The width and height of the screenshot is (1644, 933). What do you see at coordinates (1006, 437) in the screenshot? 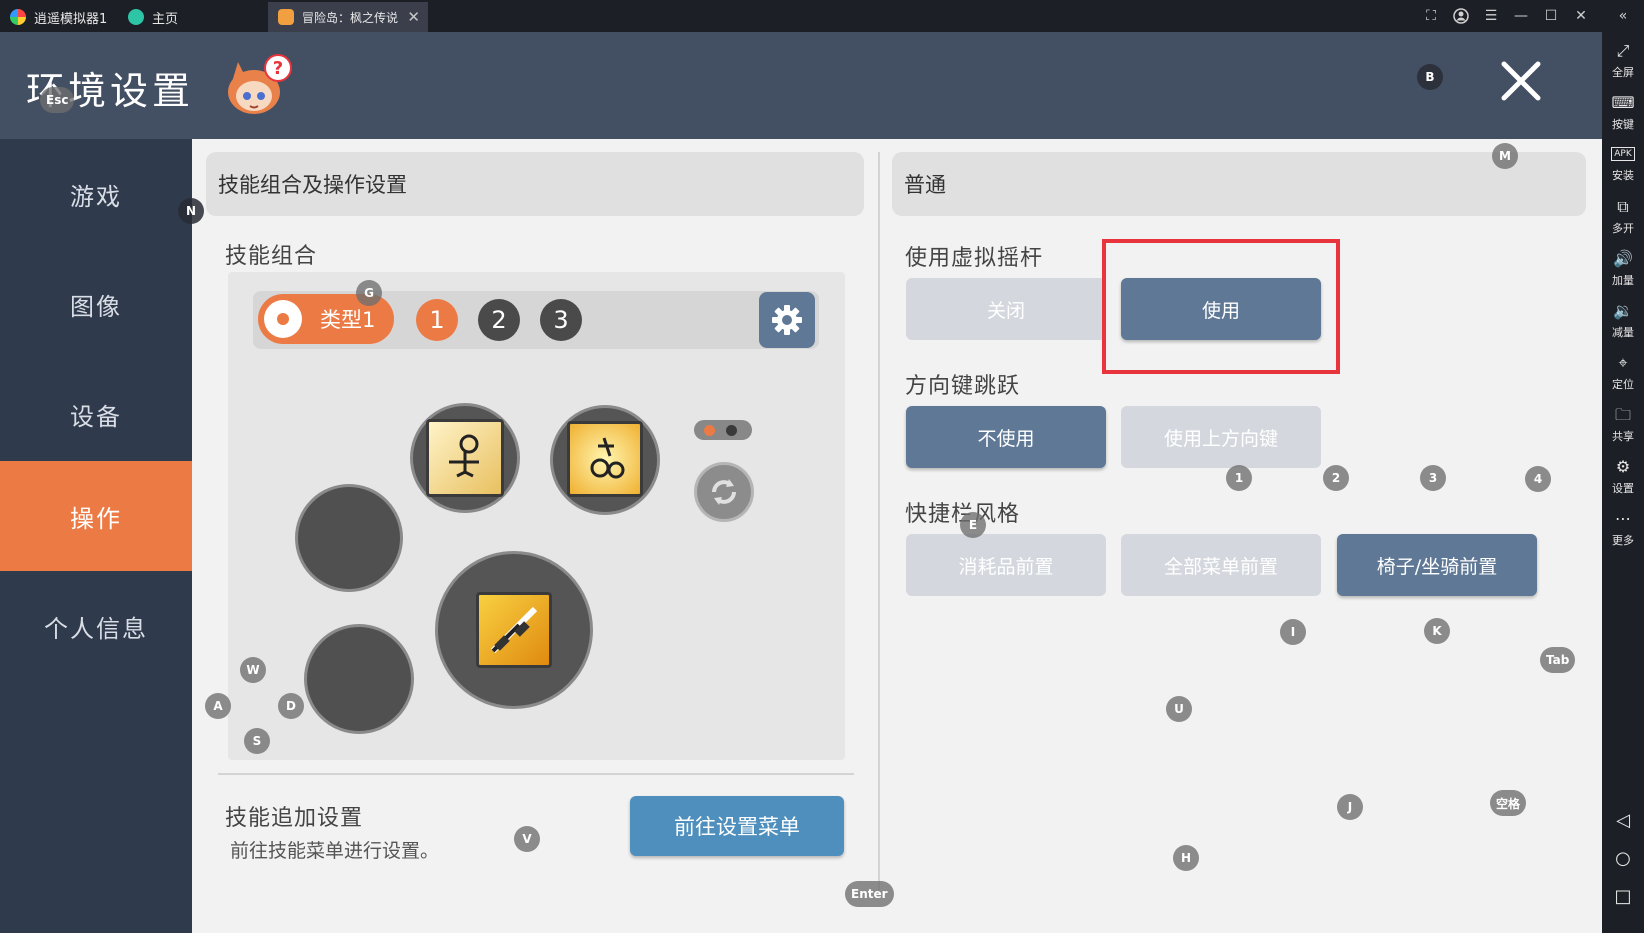
I see `direction-jump-off-button: 不使用` at bounding box center [1006, 437].